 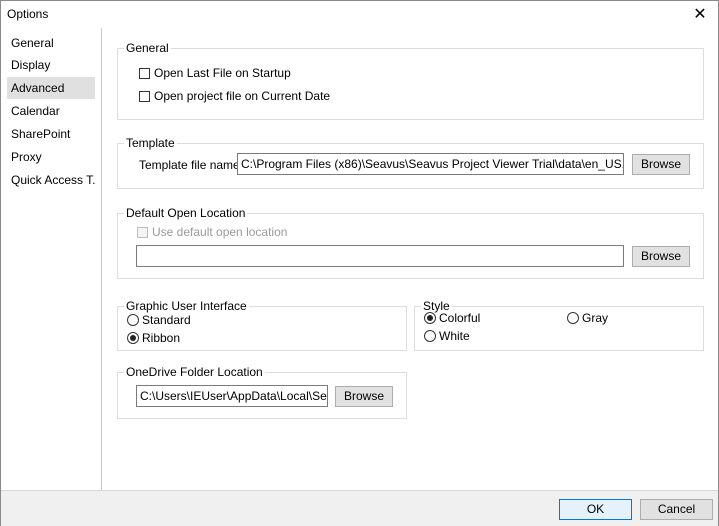 What do you see at coordinates (559, 325) in the screenshot?
I see `style-group: Style Colorful Gray White` at bounding box center [559, 325].